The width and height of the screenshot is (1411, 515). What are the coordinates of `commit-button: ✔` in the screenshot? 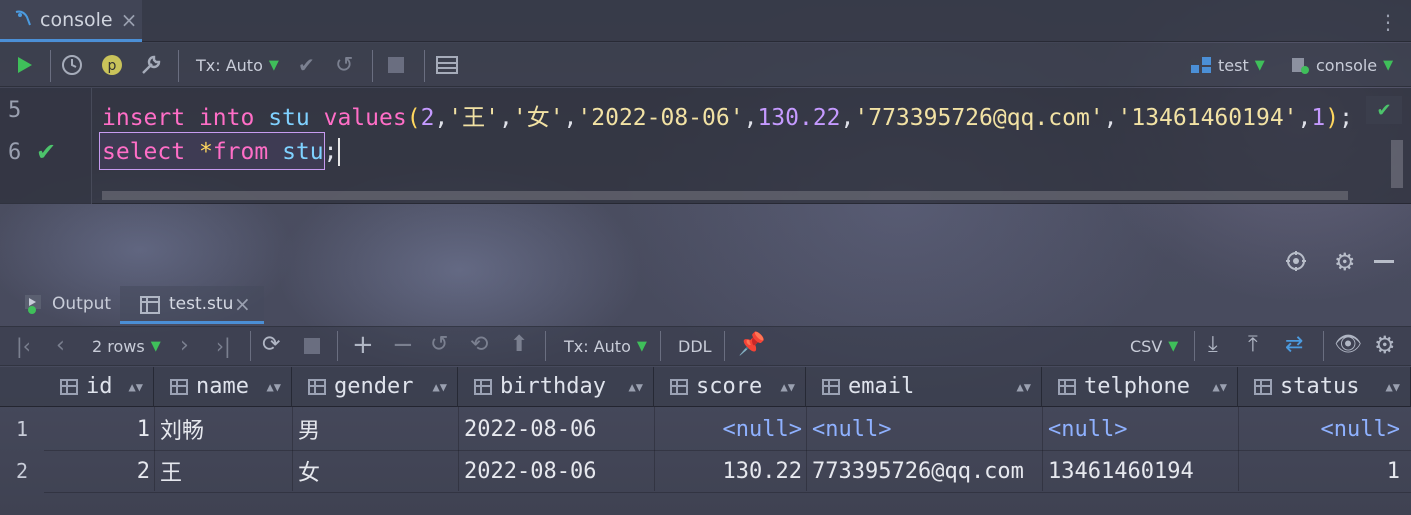 It's located at (306, 65).